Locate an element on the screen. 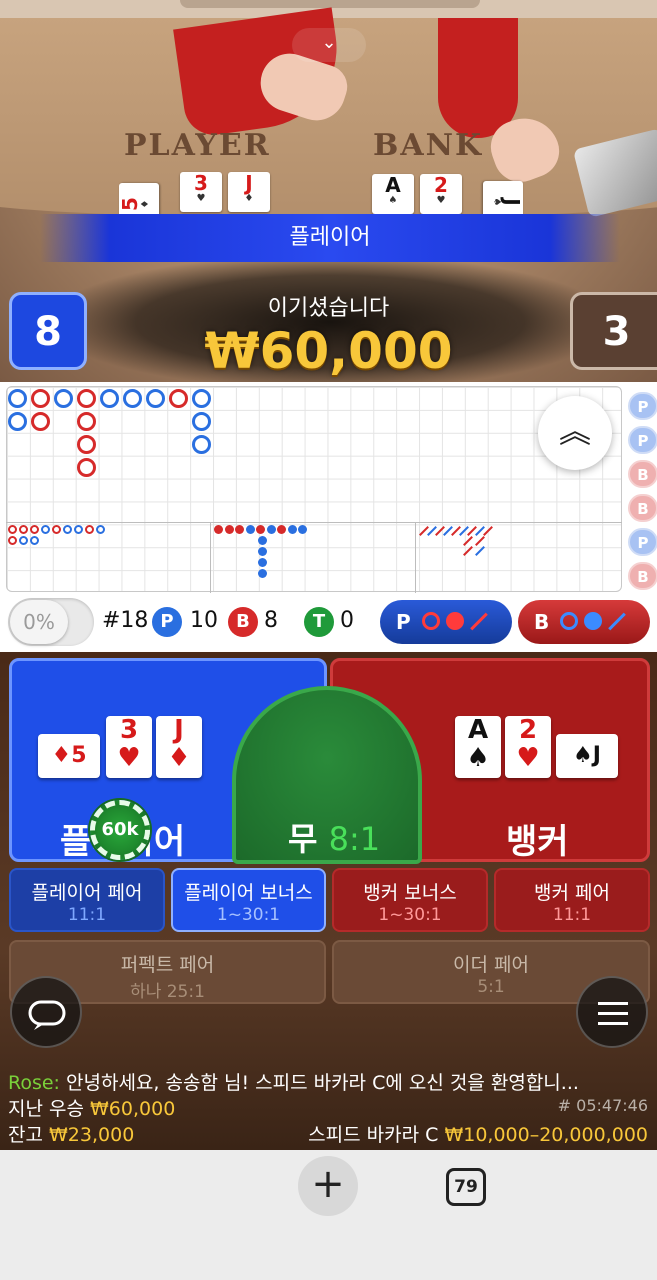  chat-sender: Rose: is located at coordinates (34, 1083).